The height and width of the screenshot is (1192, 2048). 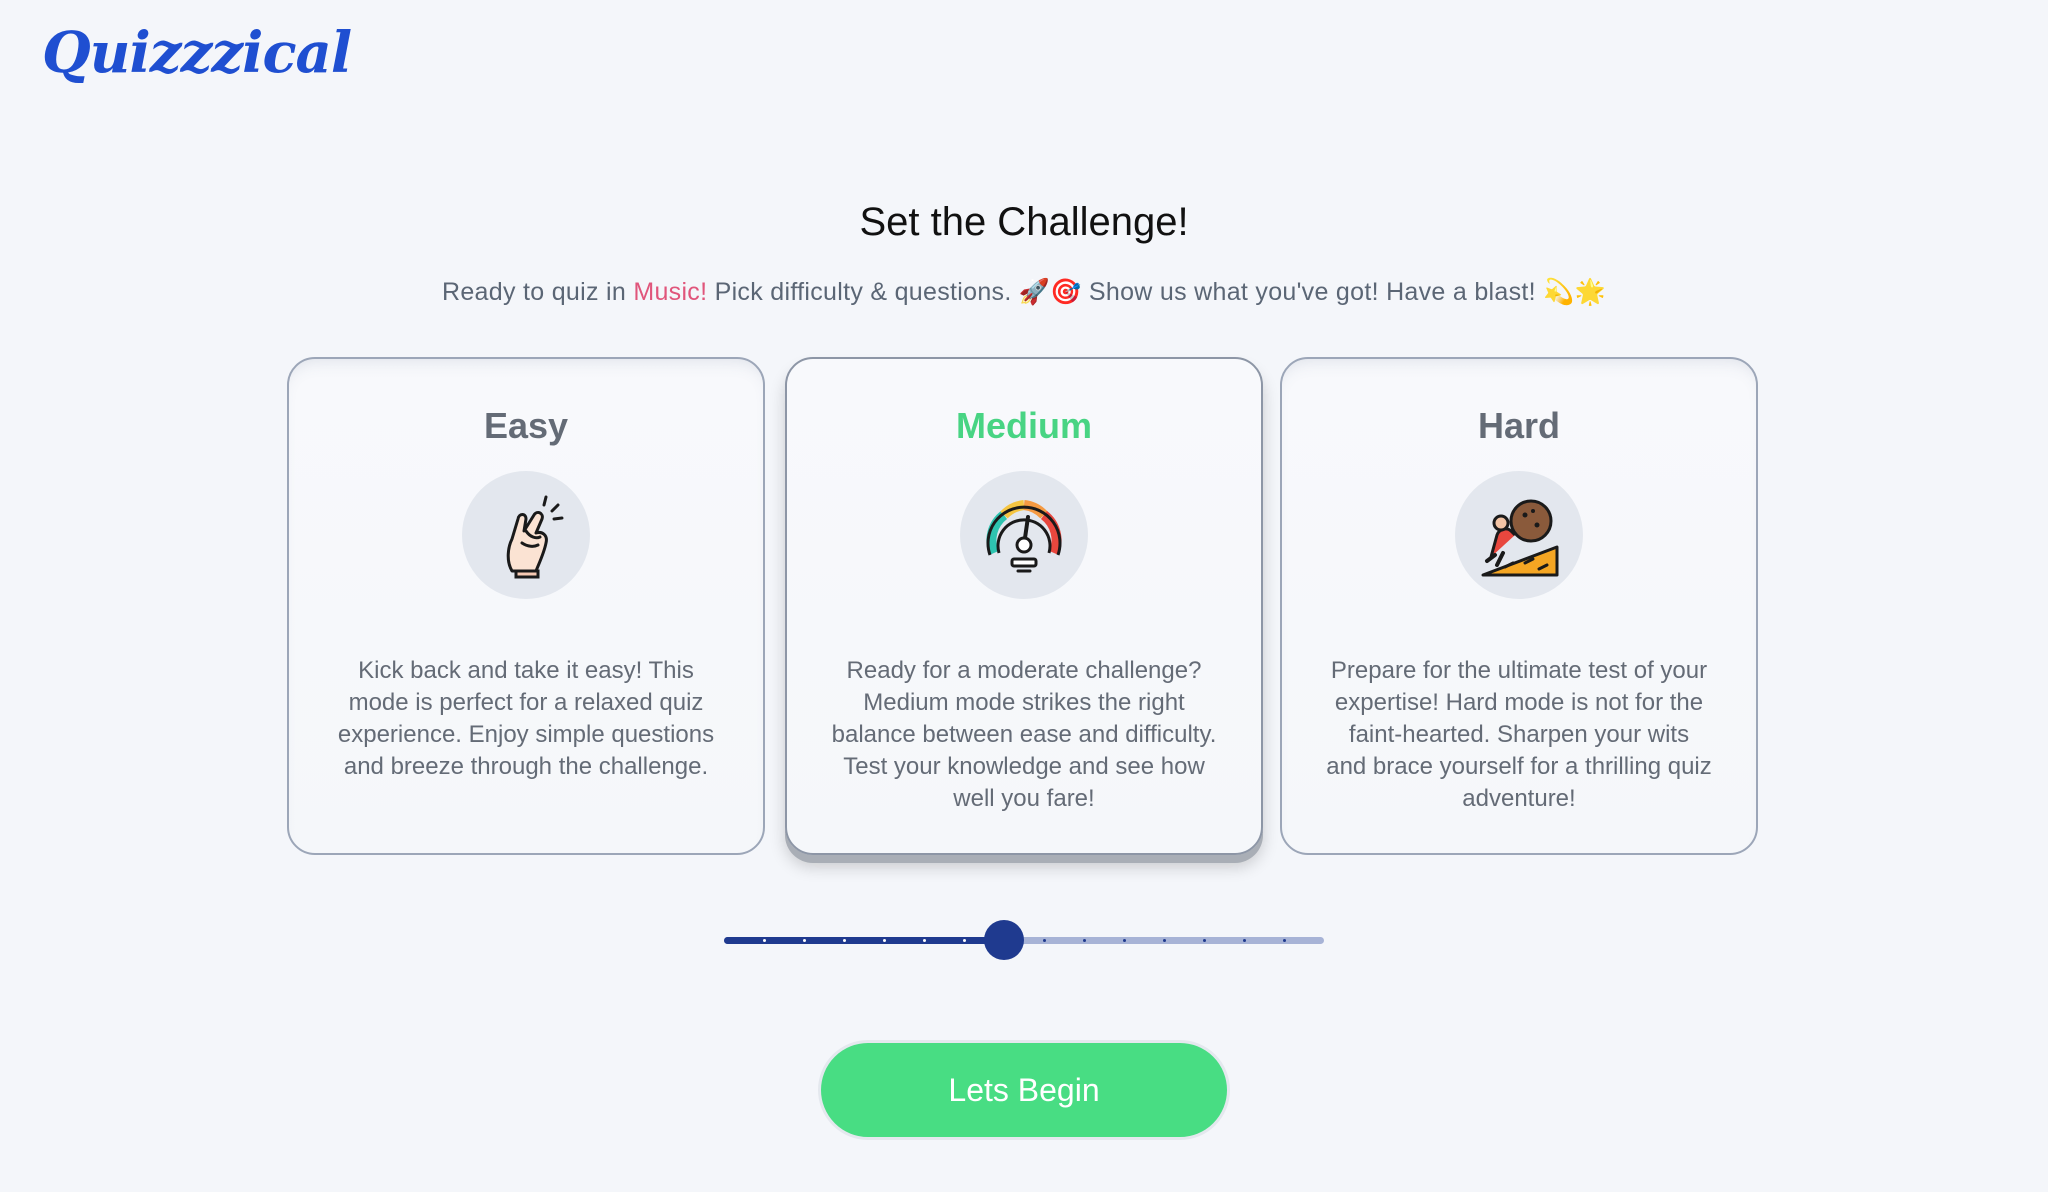 What do you see at coordinates (1024, 535) in the screenshot?
I see `speedometer-icon` at bounding box center [1024, 535].